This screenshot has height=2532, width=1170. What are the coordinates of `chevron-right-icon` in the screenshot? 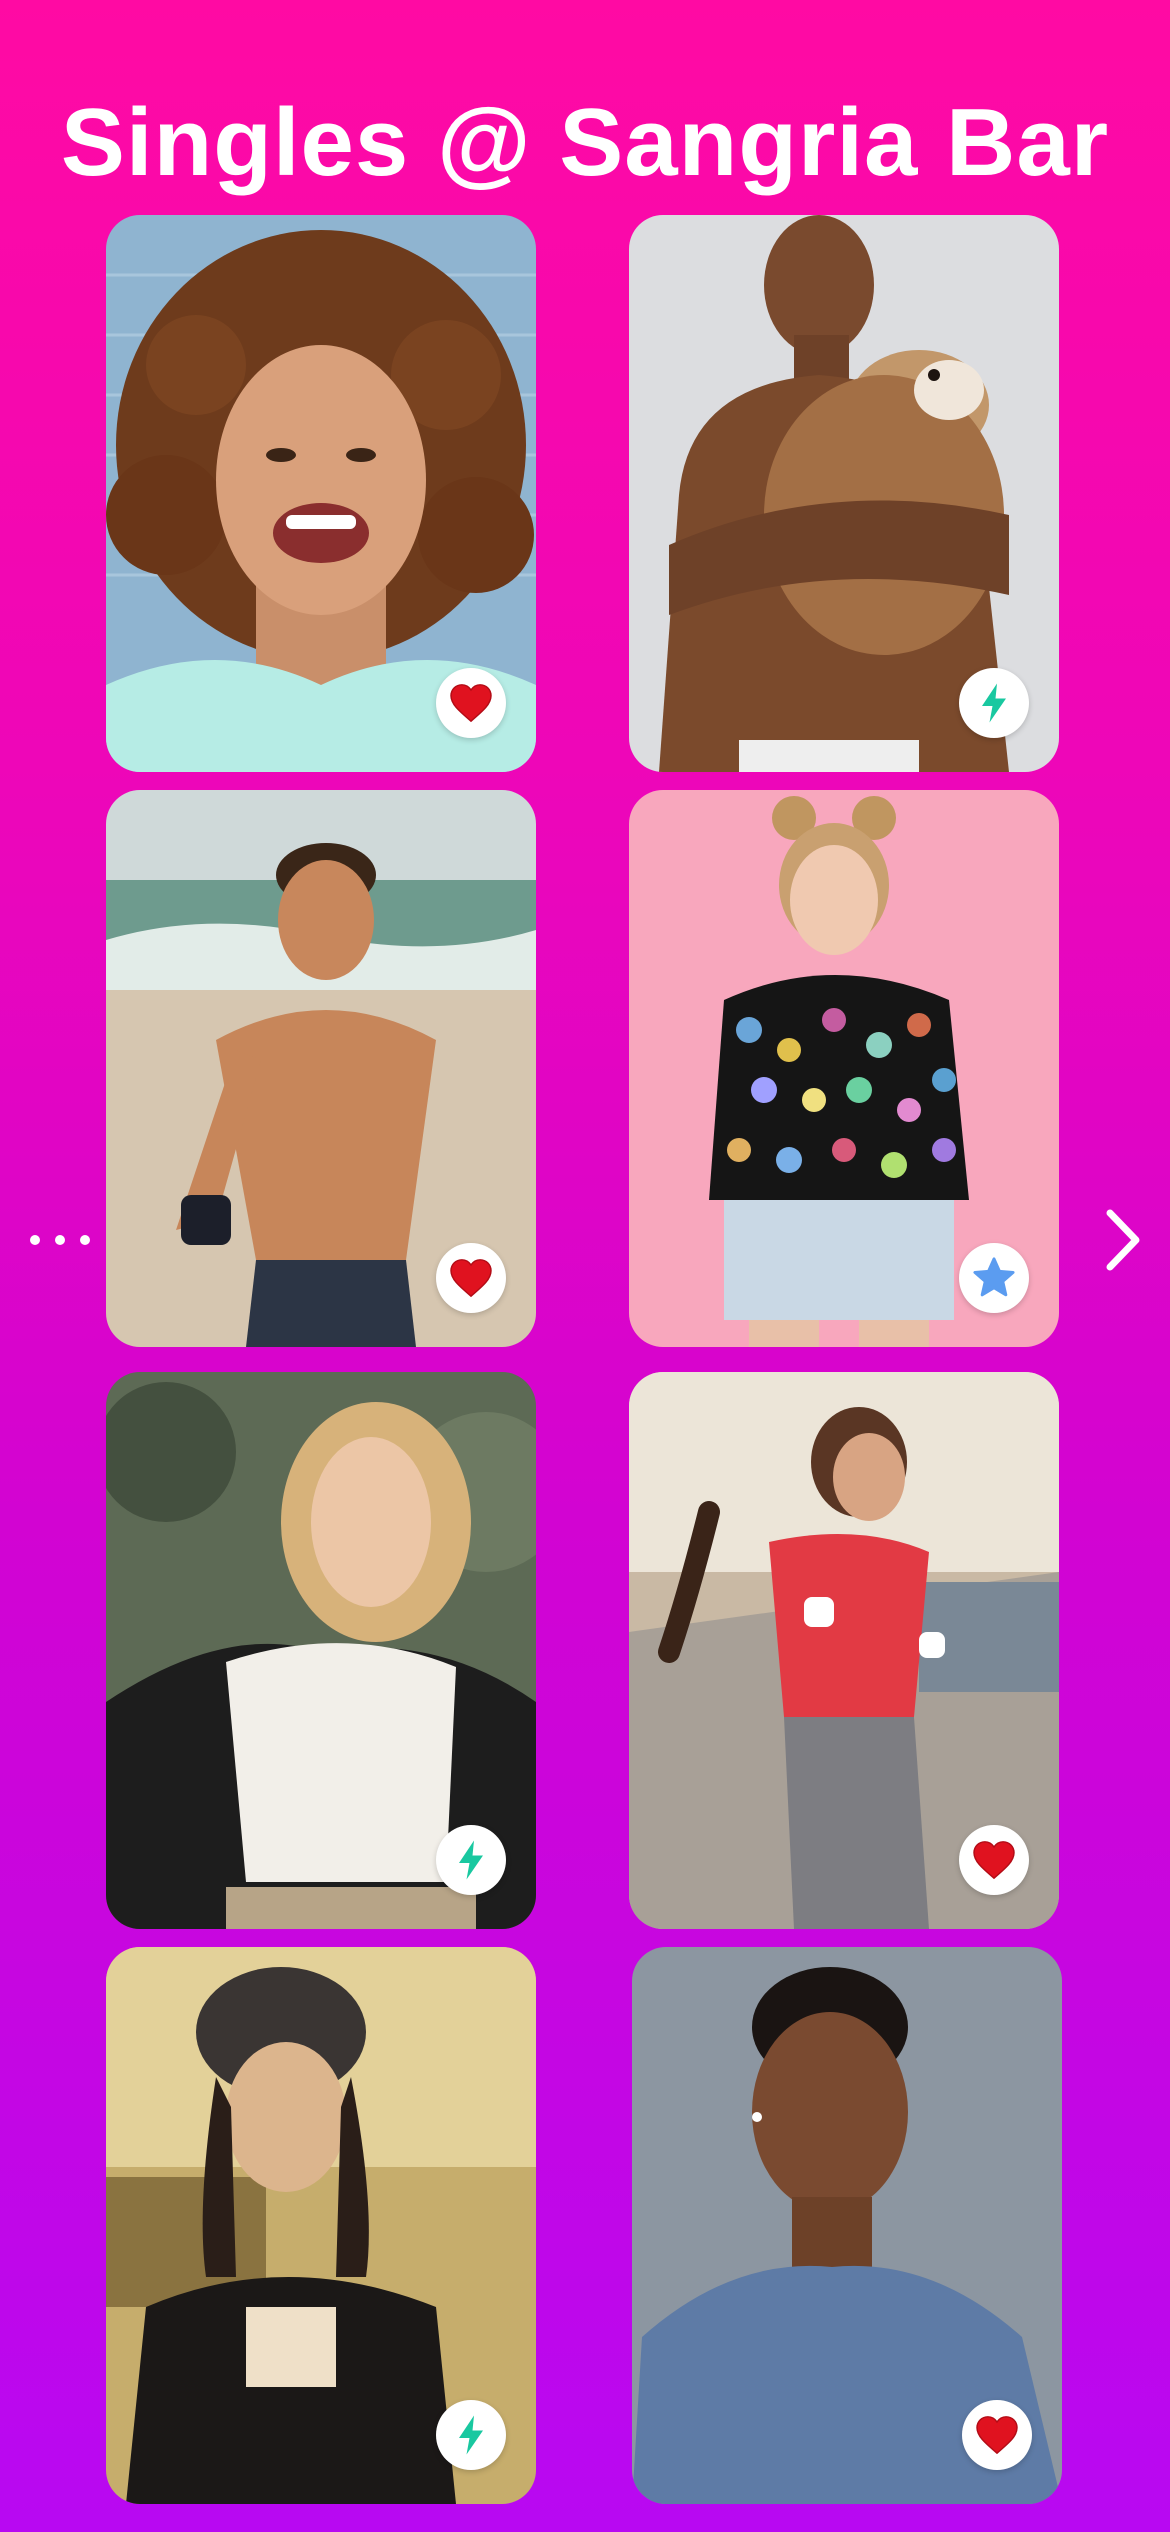 It's located at (1123, 1240).